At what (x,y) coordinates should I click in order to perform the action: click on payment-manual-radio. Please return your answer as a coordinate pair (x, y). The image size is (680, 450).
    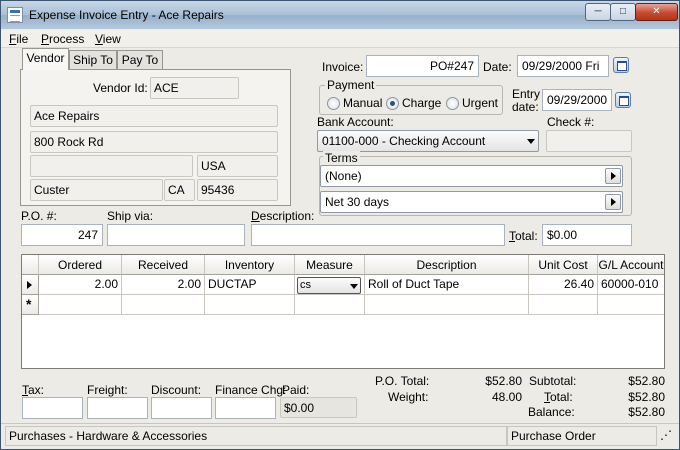
    Looking at the image, I should click on (333, 103).